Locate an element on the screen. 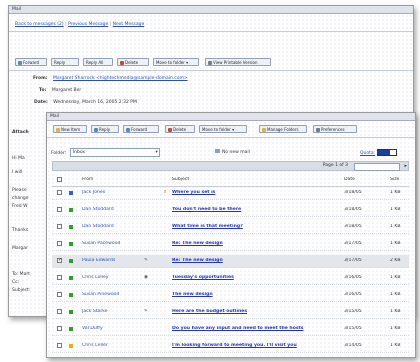  inbox-window-title: Mail is located at coordinates (55, 116).